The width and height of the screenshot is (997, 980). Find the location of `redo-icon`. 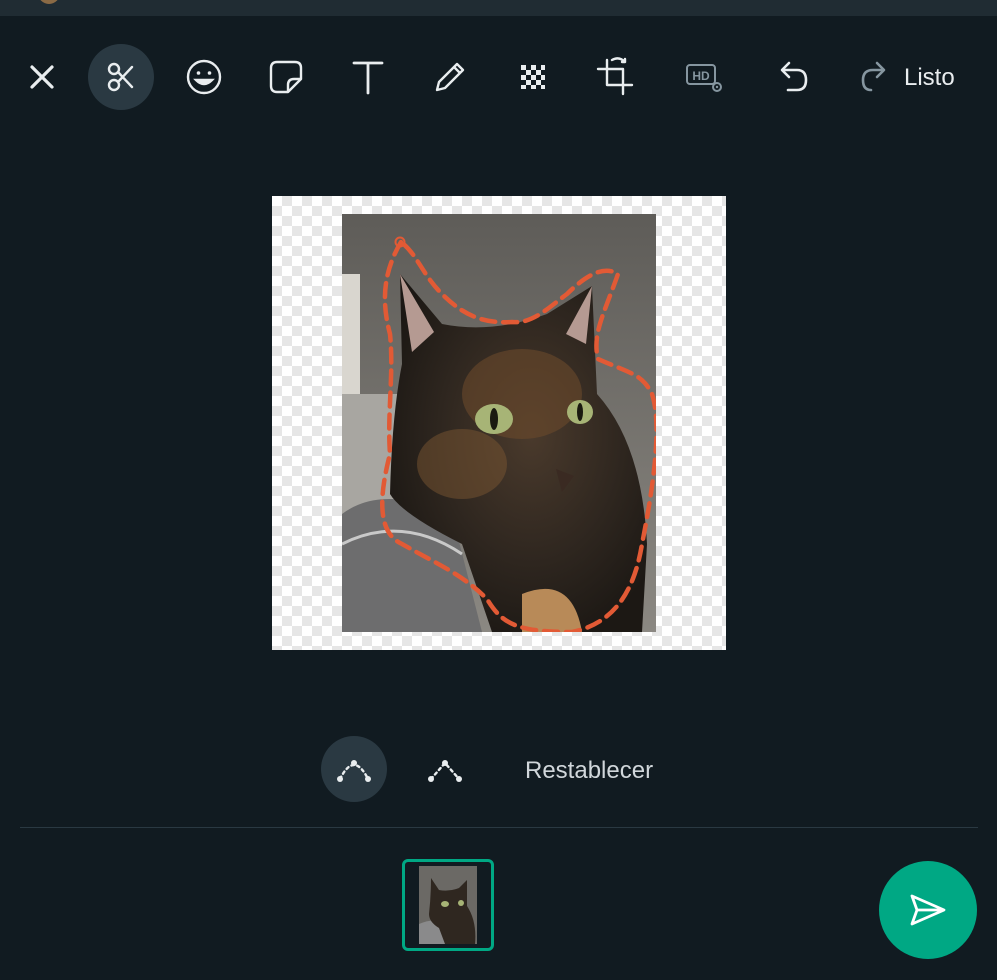

redo-icon is located at coordinates (873, 76).